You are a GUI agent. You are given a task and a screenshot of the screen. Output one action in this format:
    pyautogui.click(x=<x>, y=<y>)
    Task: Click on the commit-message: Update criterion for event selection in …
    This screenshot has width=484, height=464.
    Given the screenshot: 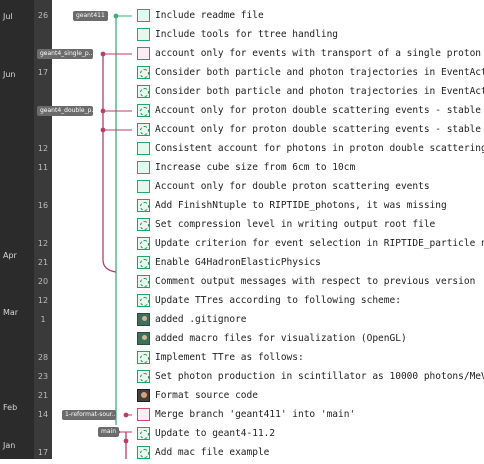 What is the action you would take?
    pyautogui.click(x=319, y=243)
    